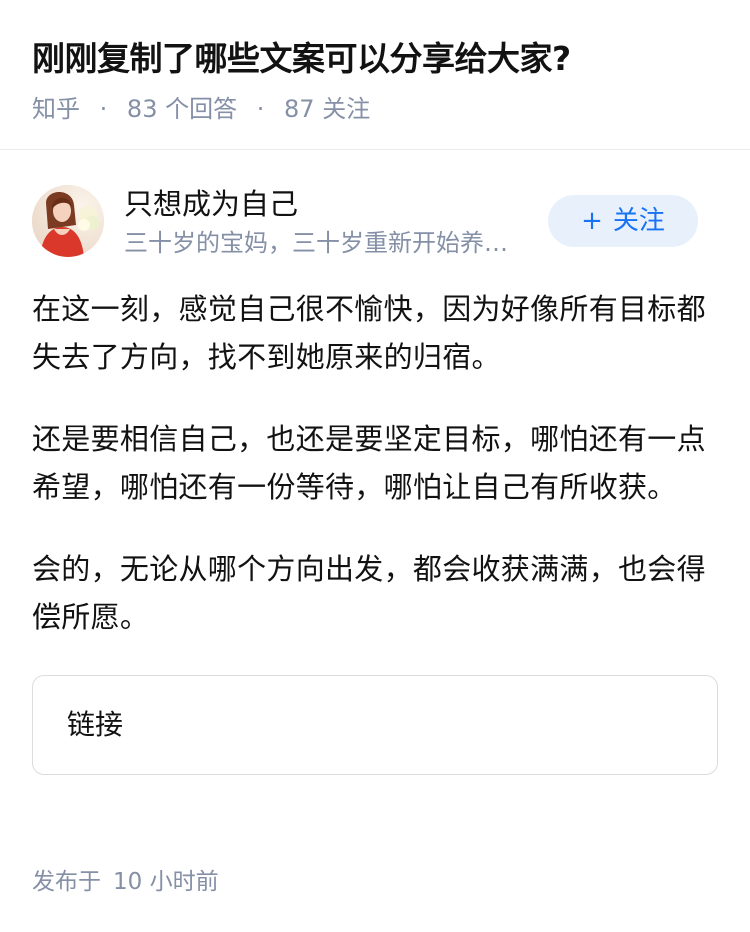  I want to click on avatar, so click(68, 221).